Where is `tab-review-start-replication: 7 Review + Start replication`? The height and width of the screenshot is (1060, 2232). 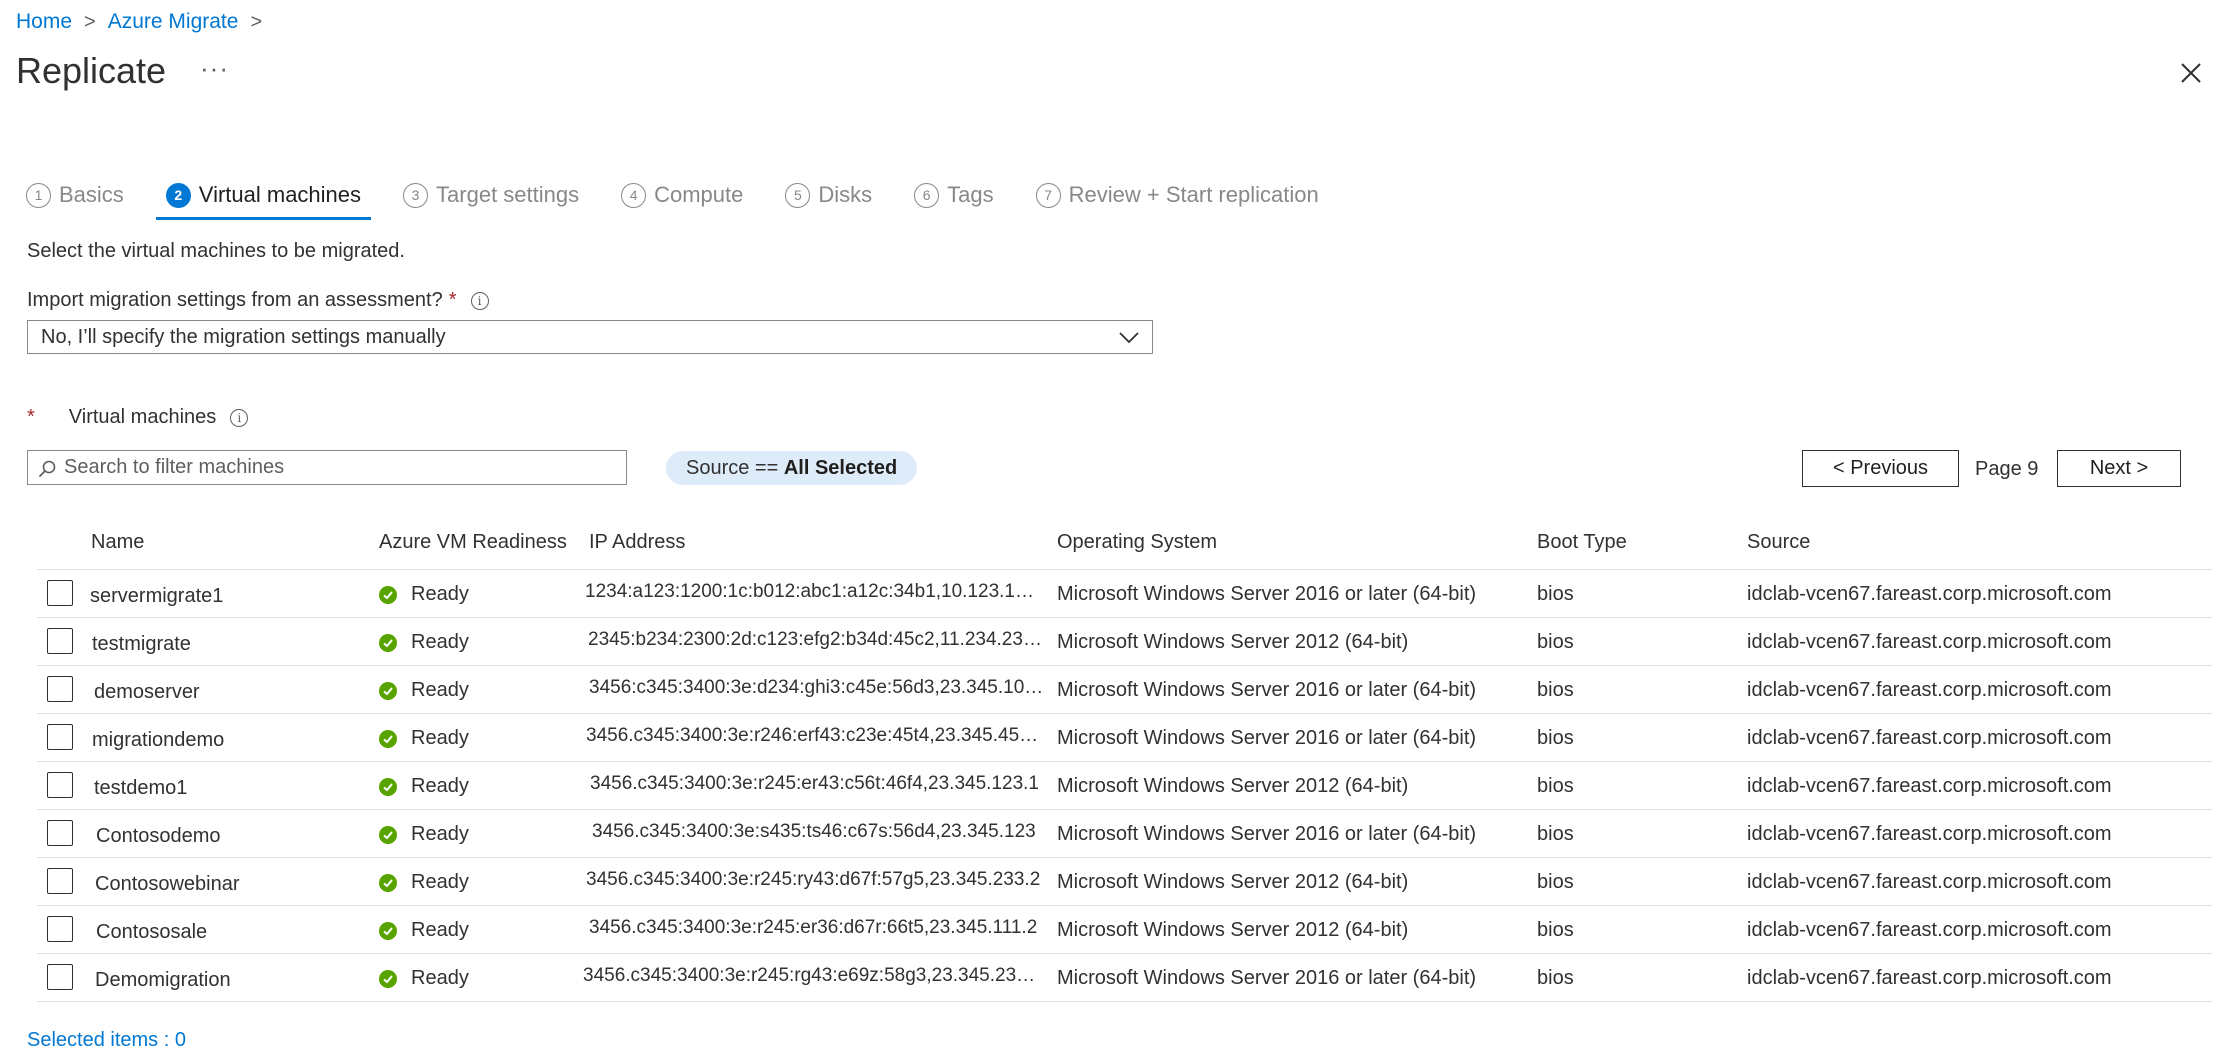 tab-review-start-replication: 7 Review + Start replication is located at coordinates (1177, 195).